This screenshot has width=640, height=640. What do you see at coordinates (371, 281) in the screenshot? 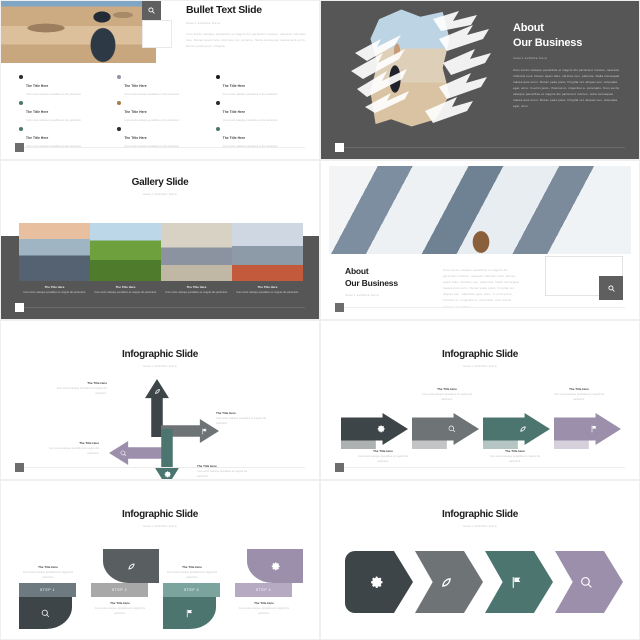
I see `about-heading-block: About Our Business insert subtitle here` at bounding box center [371, 281].